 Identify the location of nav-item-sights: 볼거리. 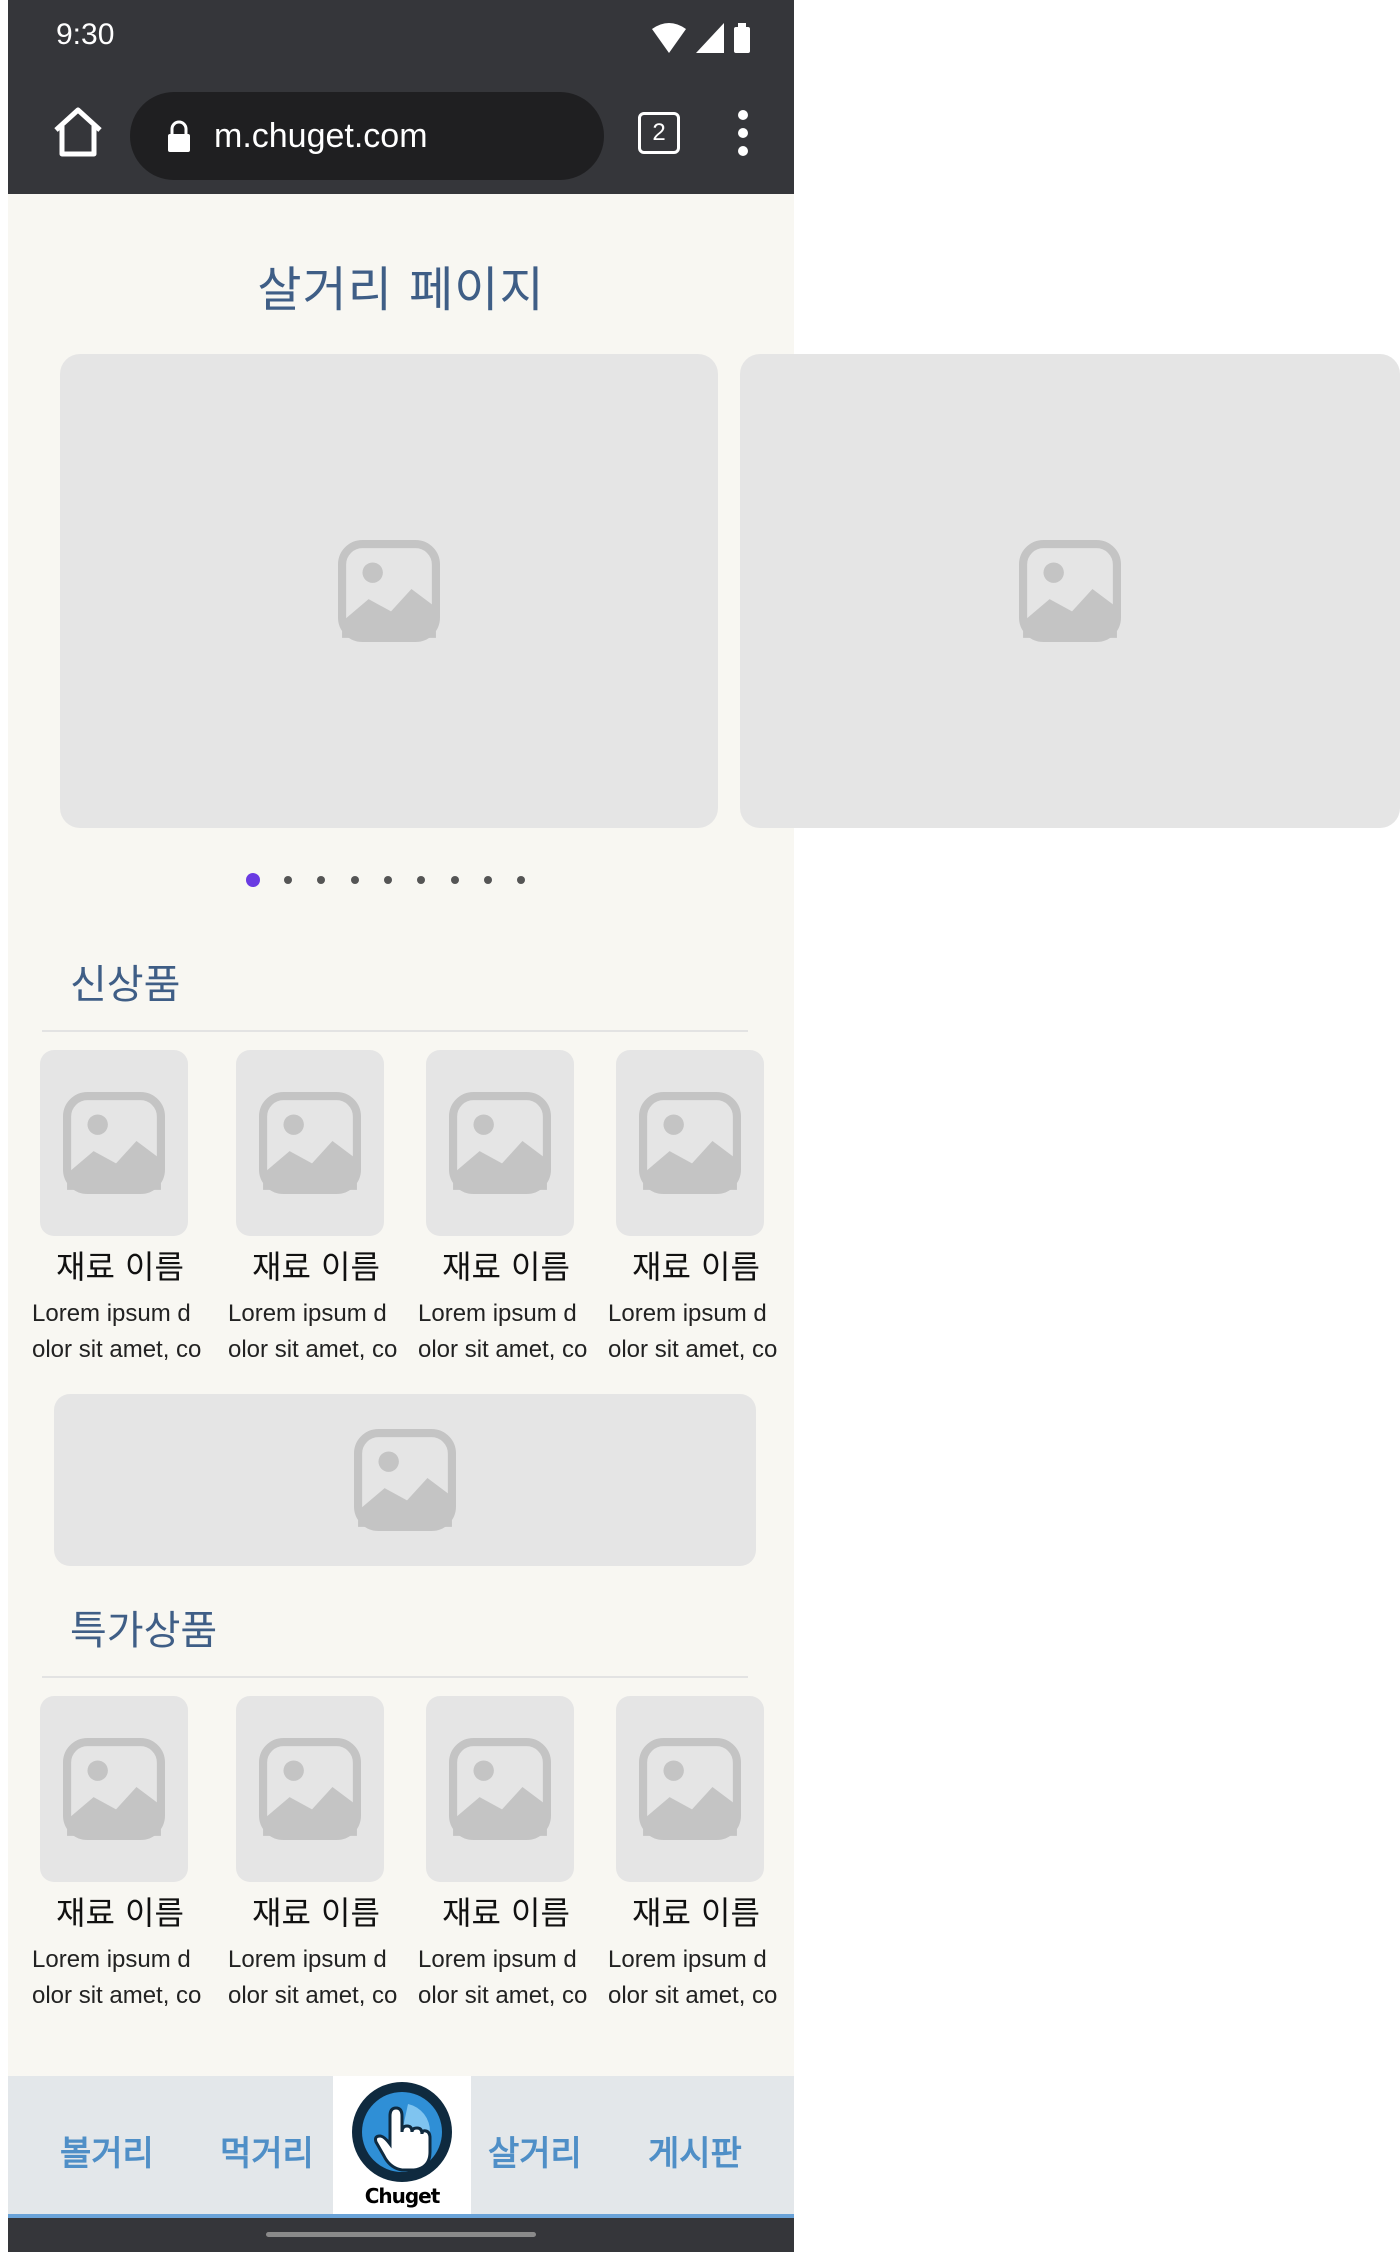
(107, 2150).